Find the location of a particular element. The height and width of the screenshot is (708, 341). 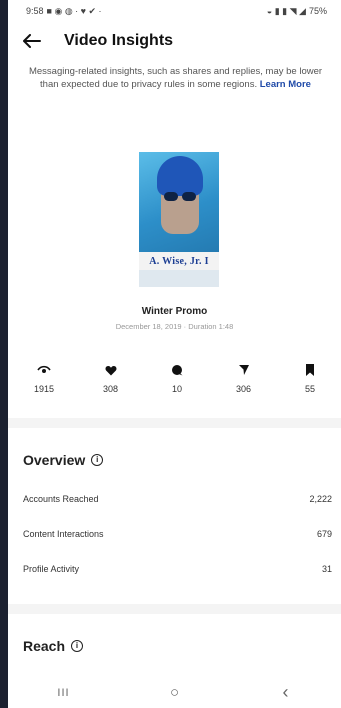

status-bar: 9:58 ■ ◉ ◍ · ♥ ✔ · ◒ ▮ ▮ ◥ ◢ 75% is located at coordinates (174, 11).